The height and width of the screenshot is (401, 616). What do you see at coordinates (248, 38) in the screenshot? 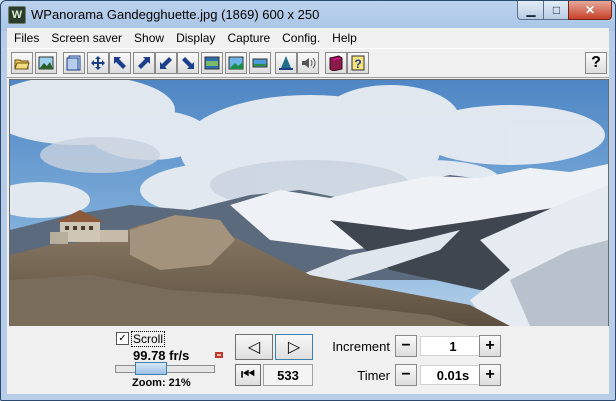
I see `menu-capture: Capture` at bounding box center [248, 38].